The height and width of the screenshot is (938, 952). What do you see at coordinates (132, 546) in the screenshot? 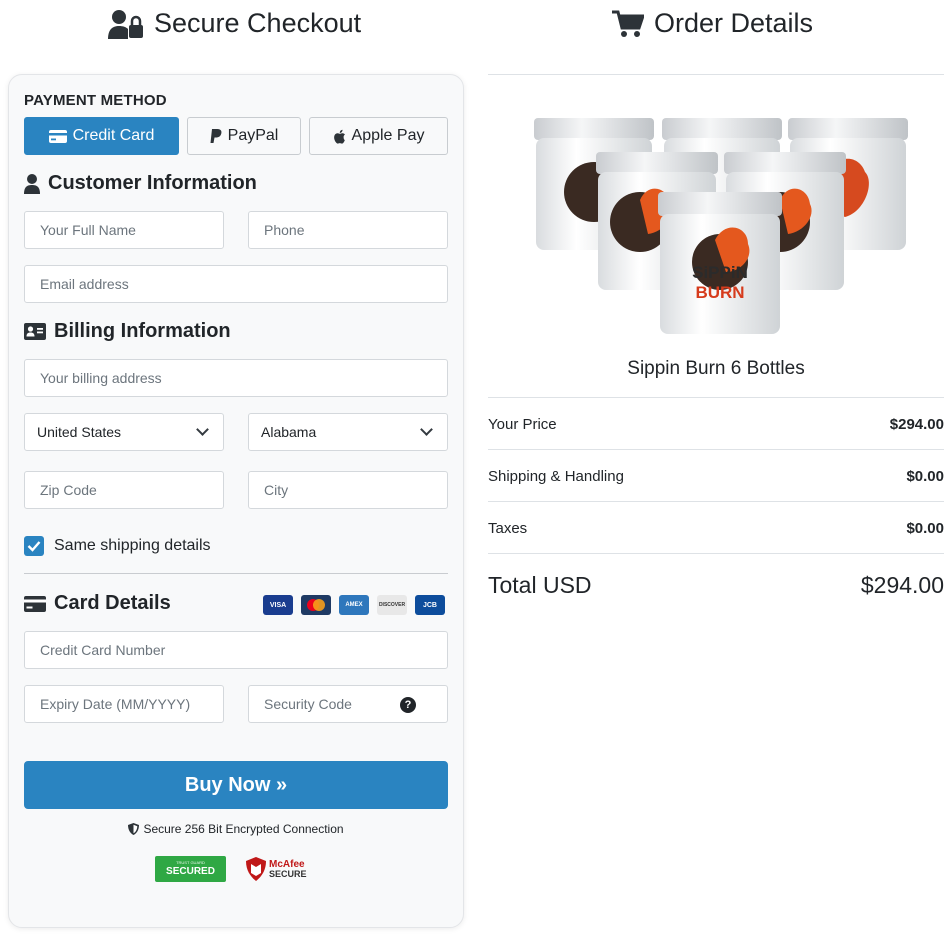
I see `same-shipping-label: Same shipping details` at bounding box center [132, 546].